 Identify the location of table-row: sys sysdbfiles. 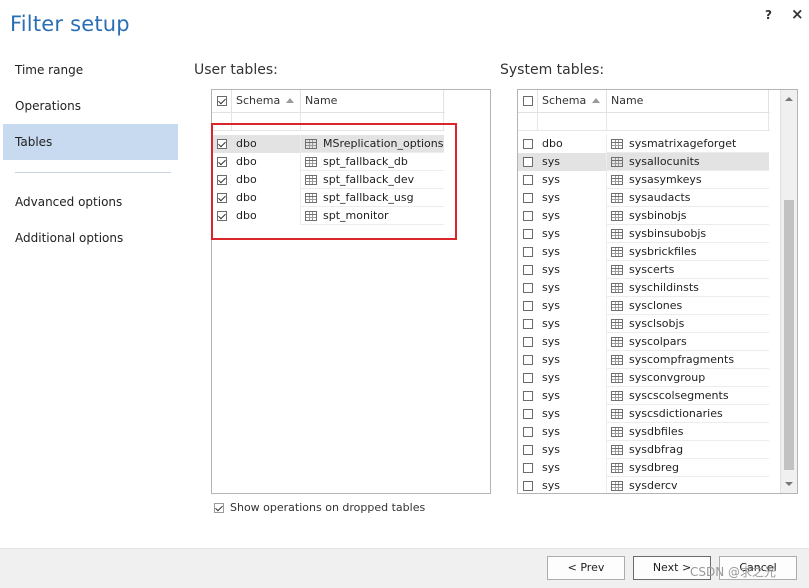
(643, 432).